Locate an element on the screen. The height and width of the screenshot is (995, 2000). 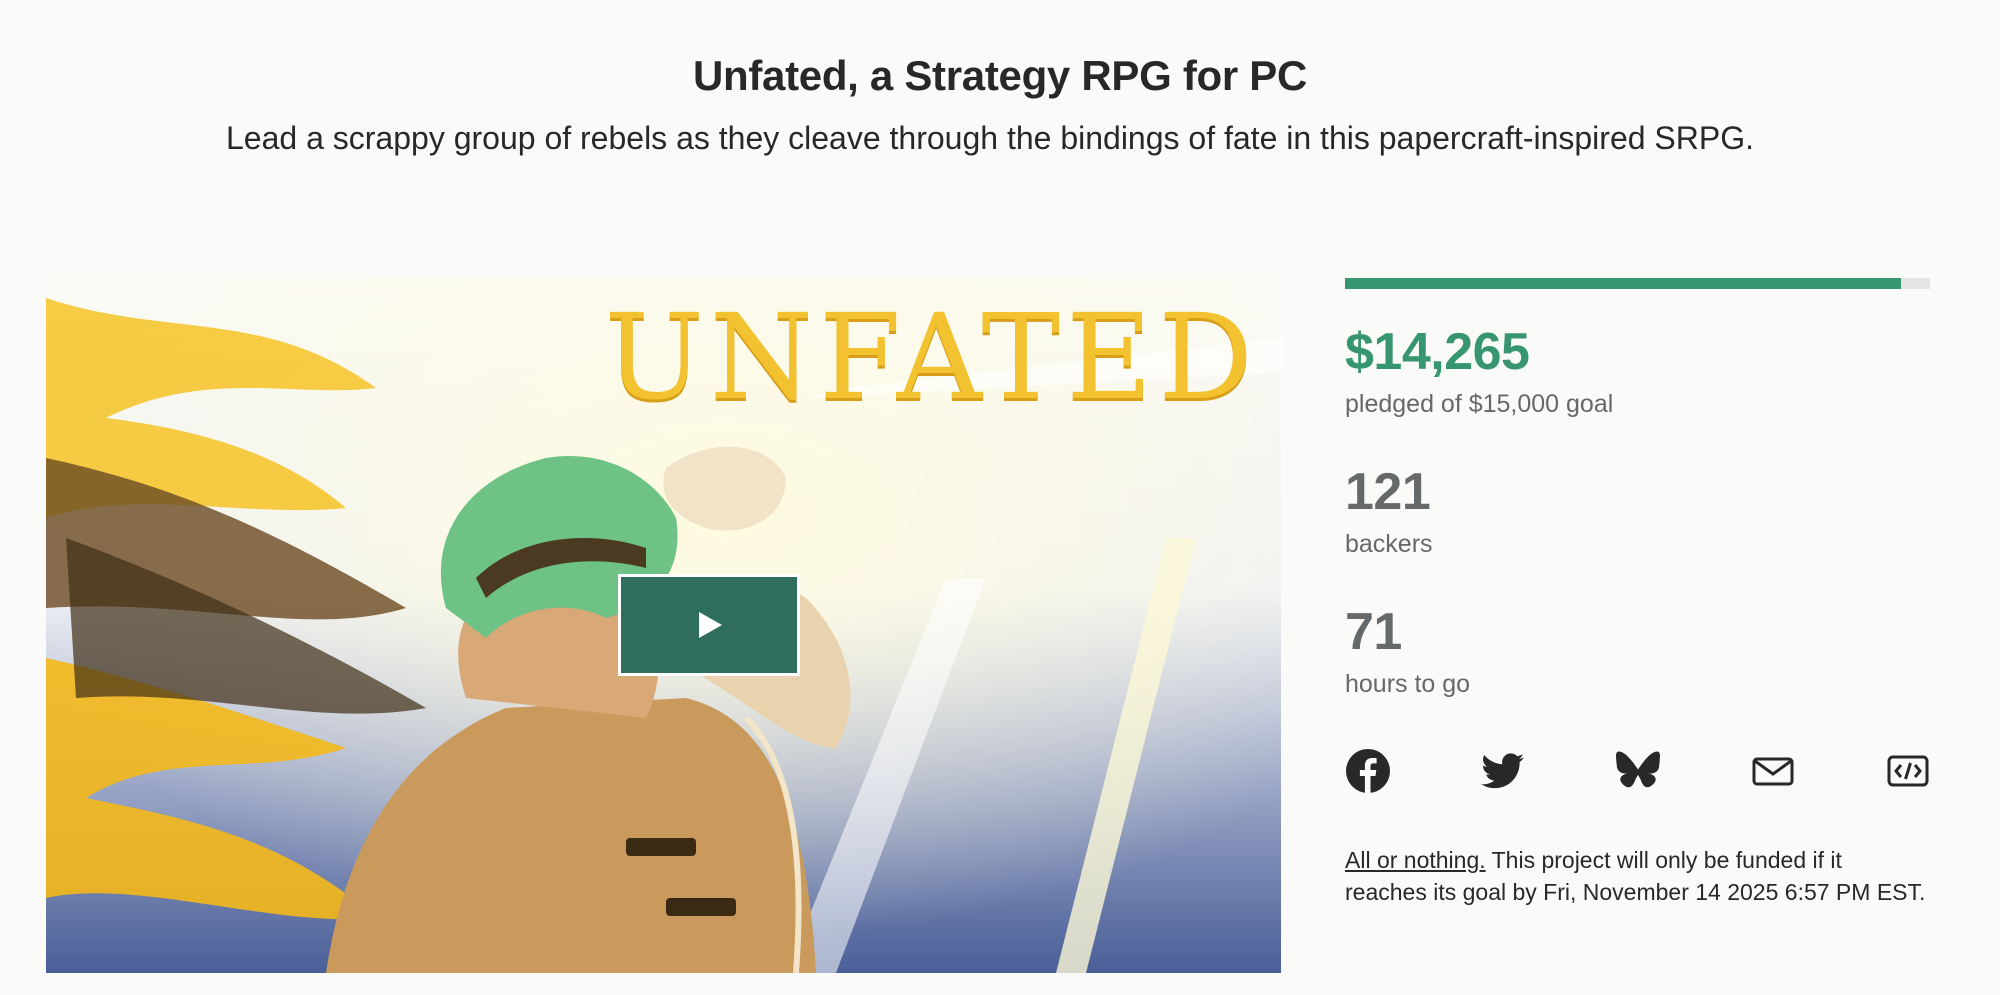
play-icon is located at coordinates (710, 625).